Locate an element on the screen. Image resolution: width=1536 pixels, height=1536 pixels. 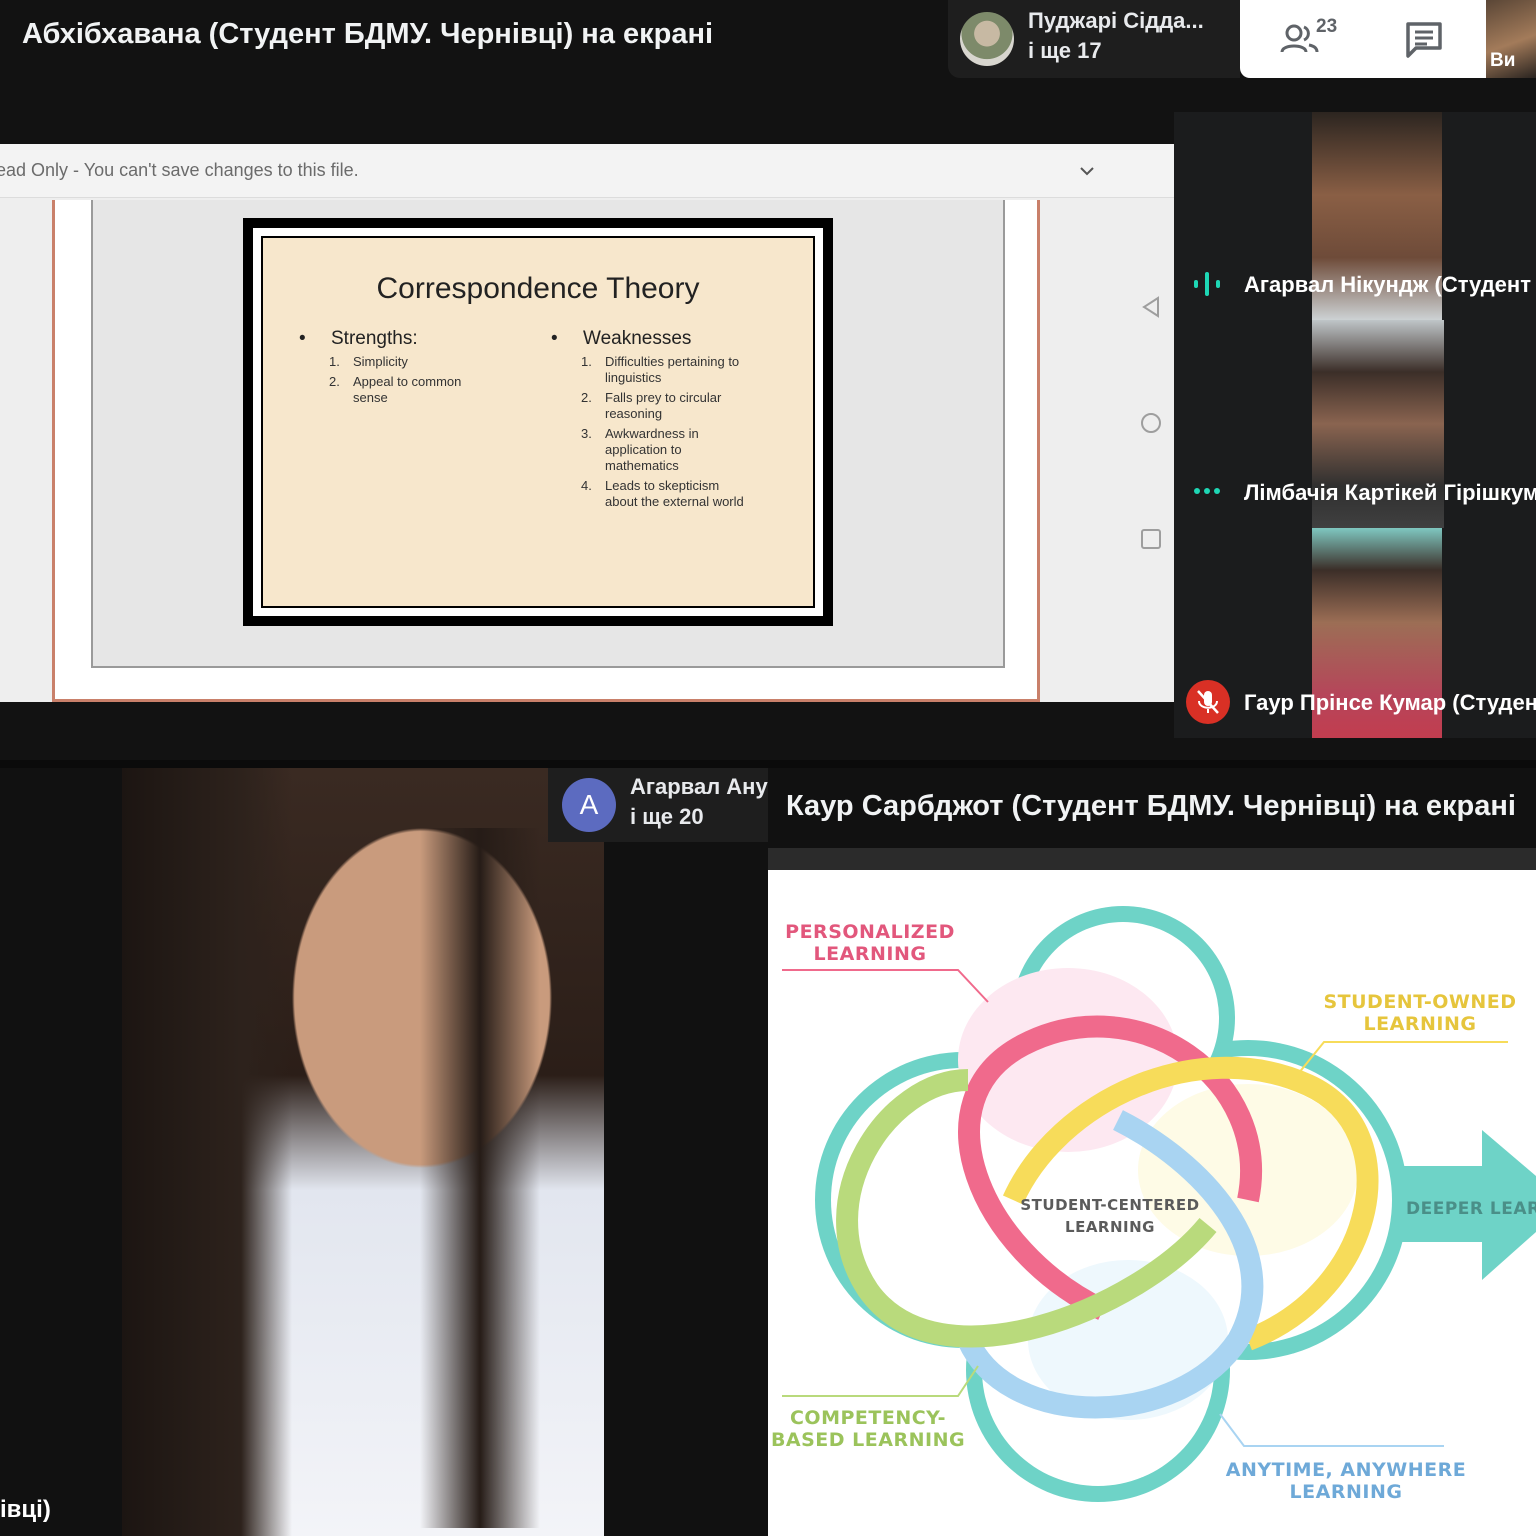
list-item: 1. Simplicity is located at coordinates (368, 361).